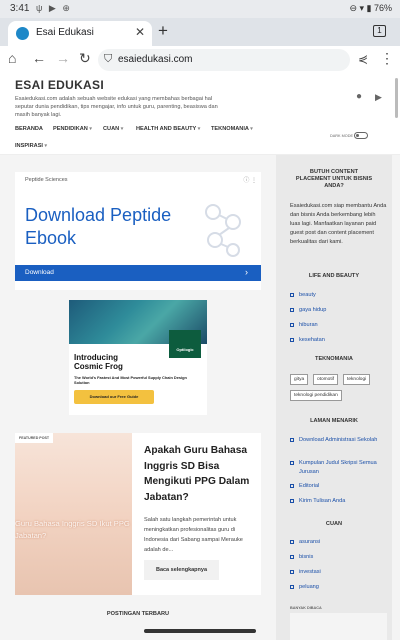  I want to click on dark-mode-label: DARK MODE, so click(341, 136).